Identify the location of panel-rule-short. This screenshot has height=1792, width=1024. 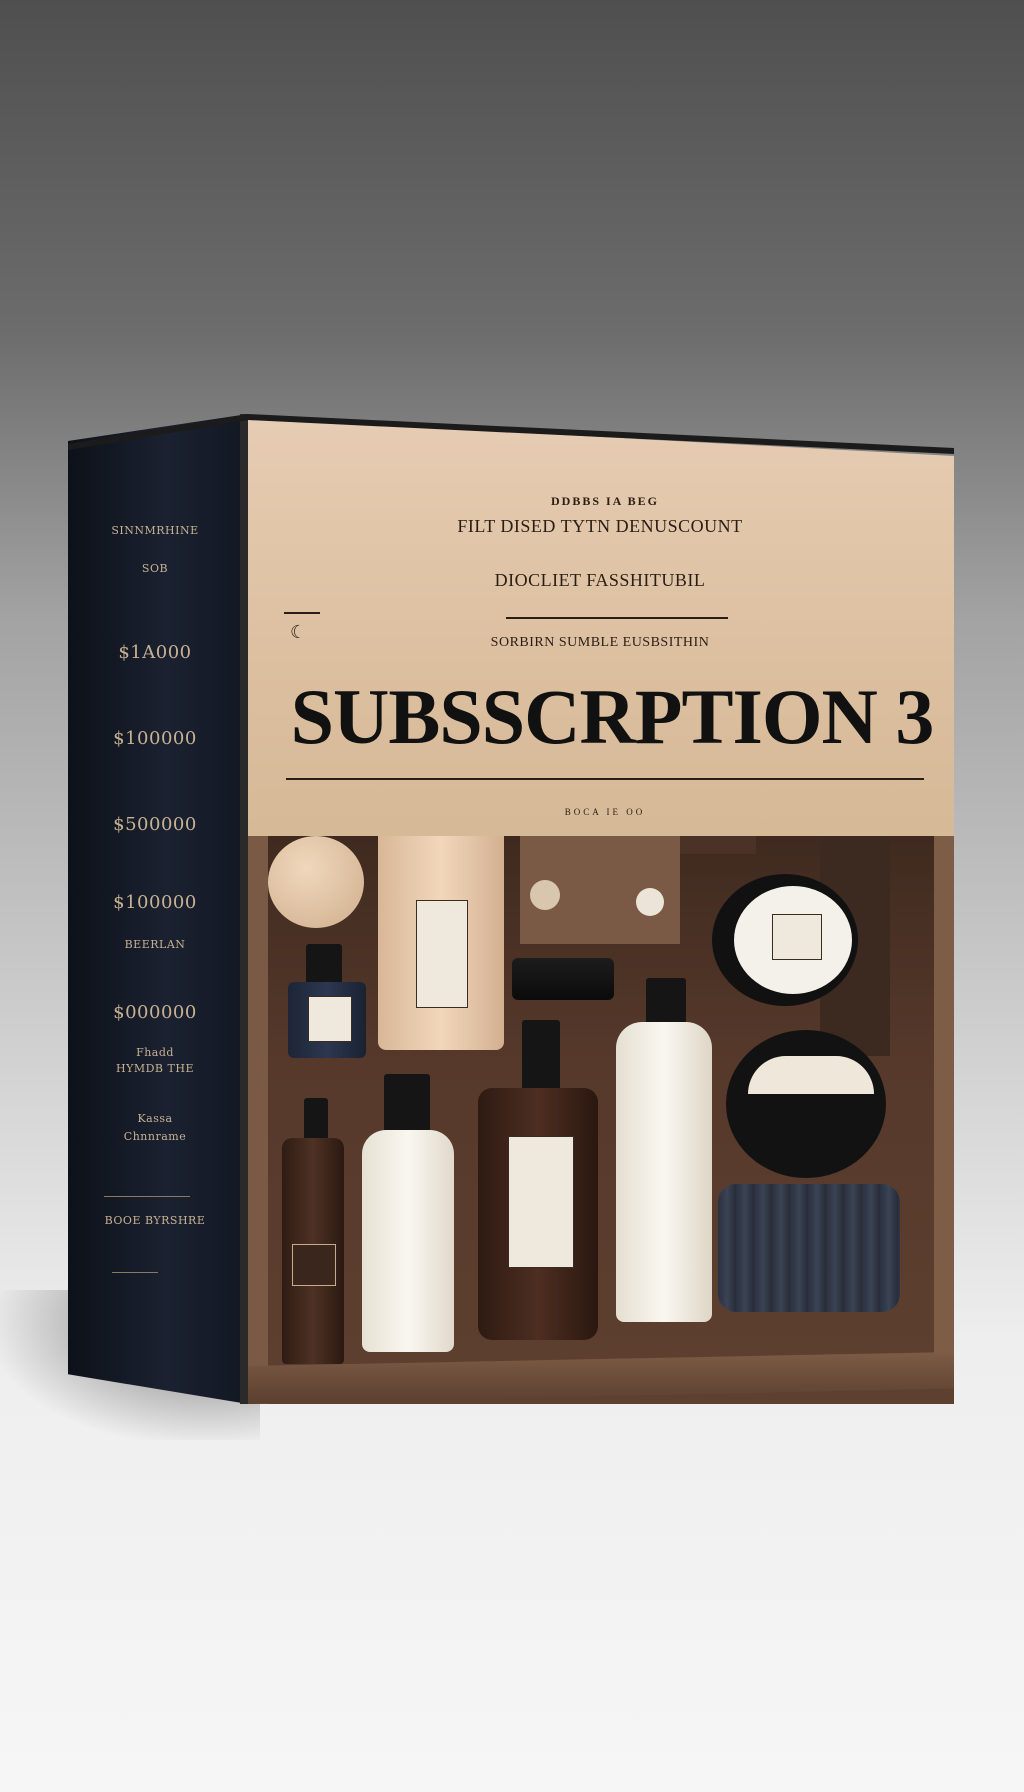
(617, 618).